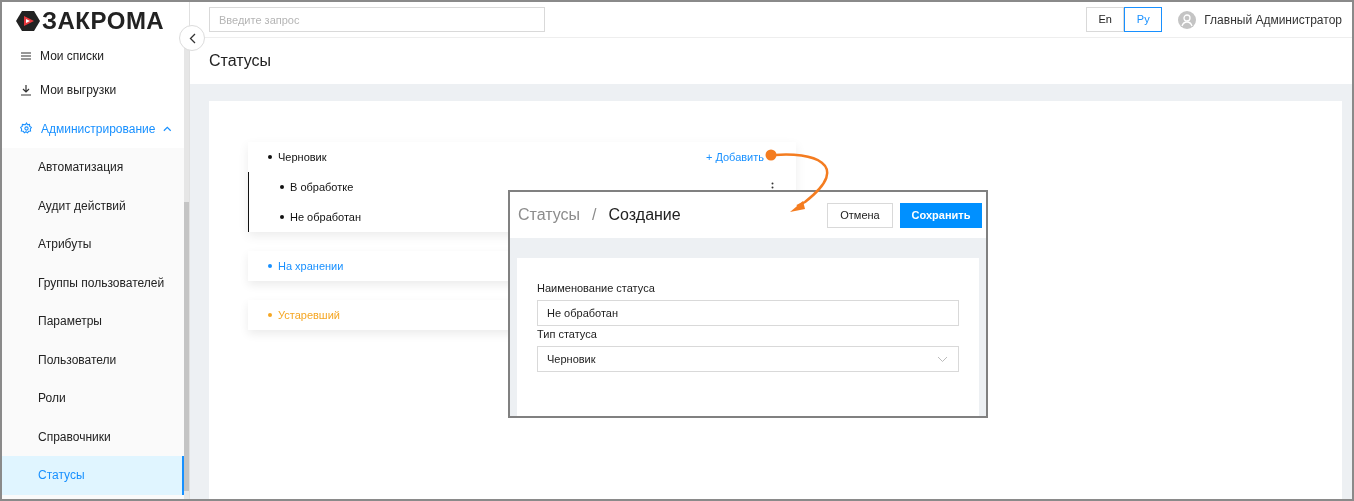 This screenshot has width=1354, height=501. I want to click on sidebar-item: Роли, so click(93, 398).